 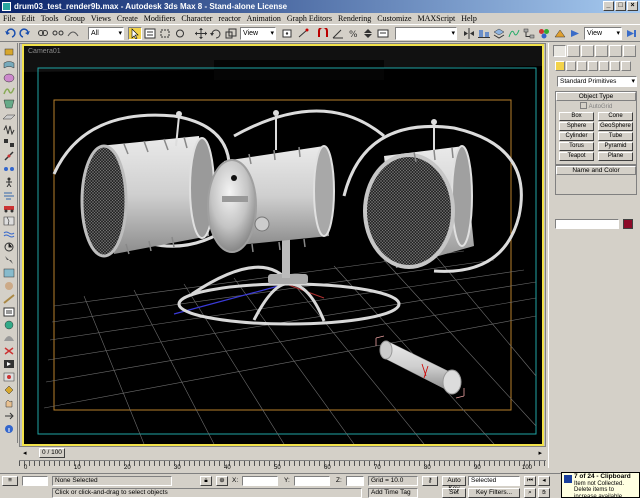 I want to click on select-and-manipulate-icon, so click(x=303, y=33).